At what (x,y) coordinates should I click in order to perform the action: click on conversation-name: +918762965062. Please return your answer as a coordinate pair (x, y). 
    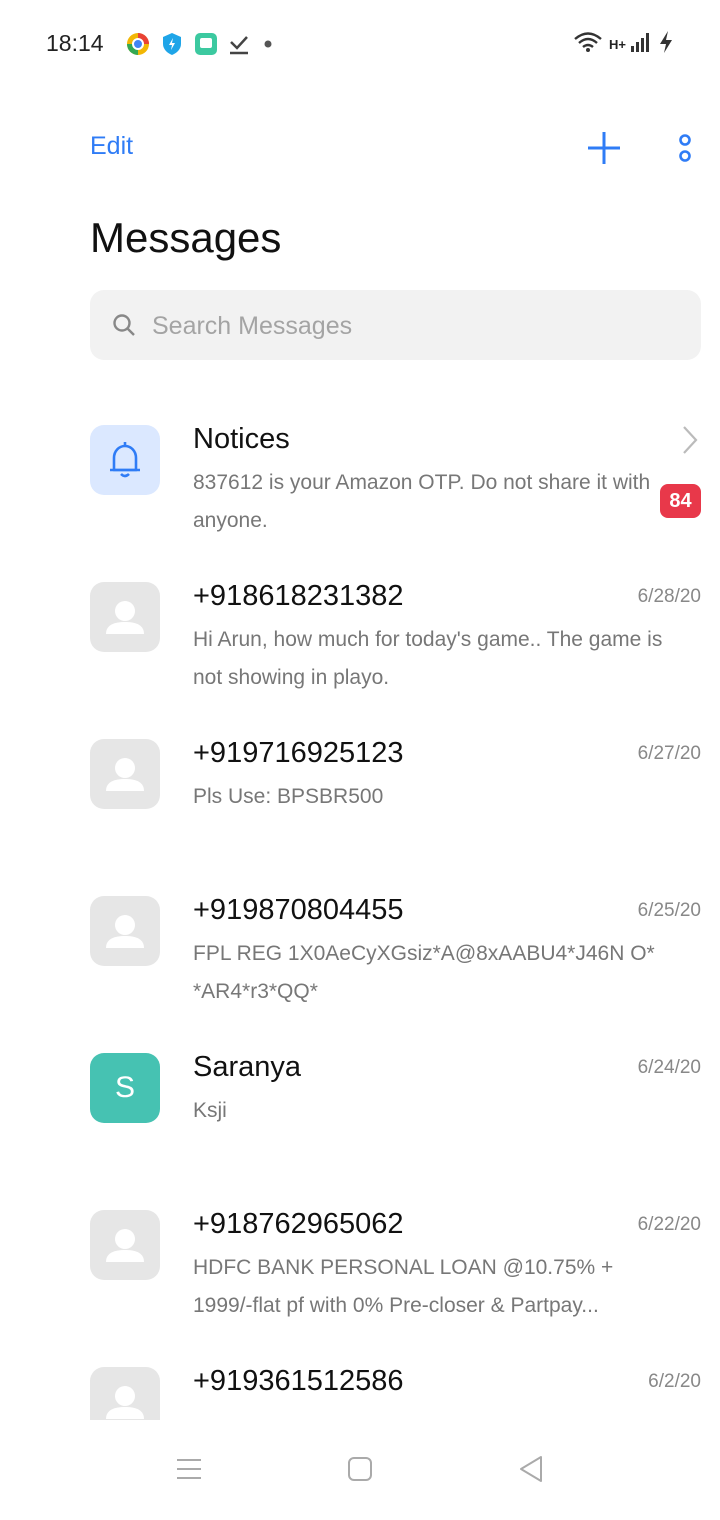
    Looking at the image, I should click on (298, 1224).